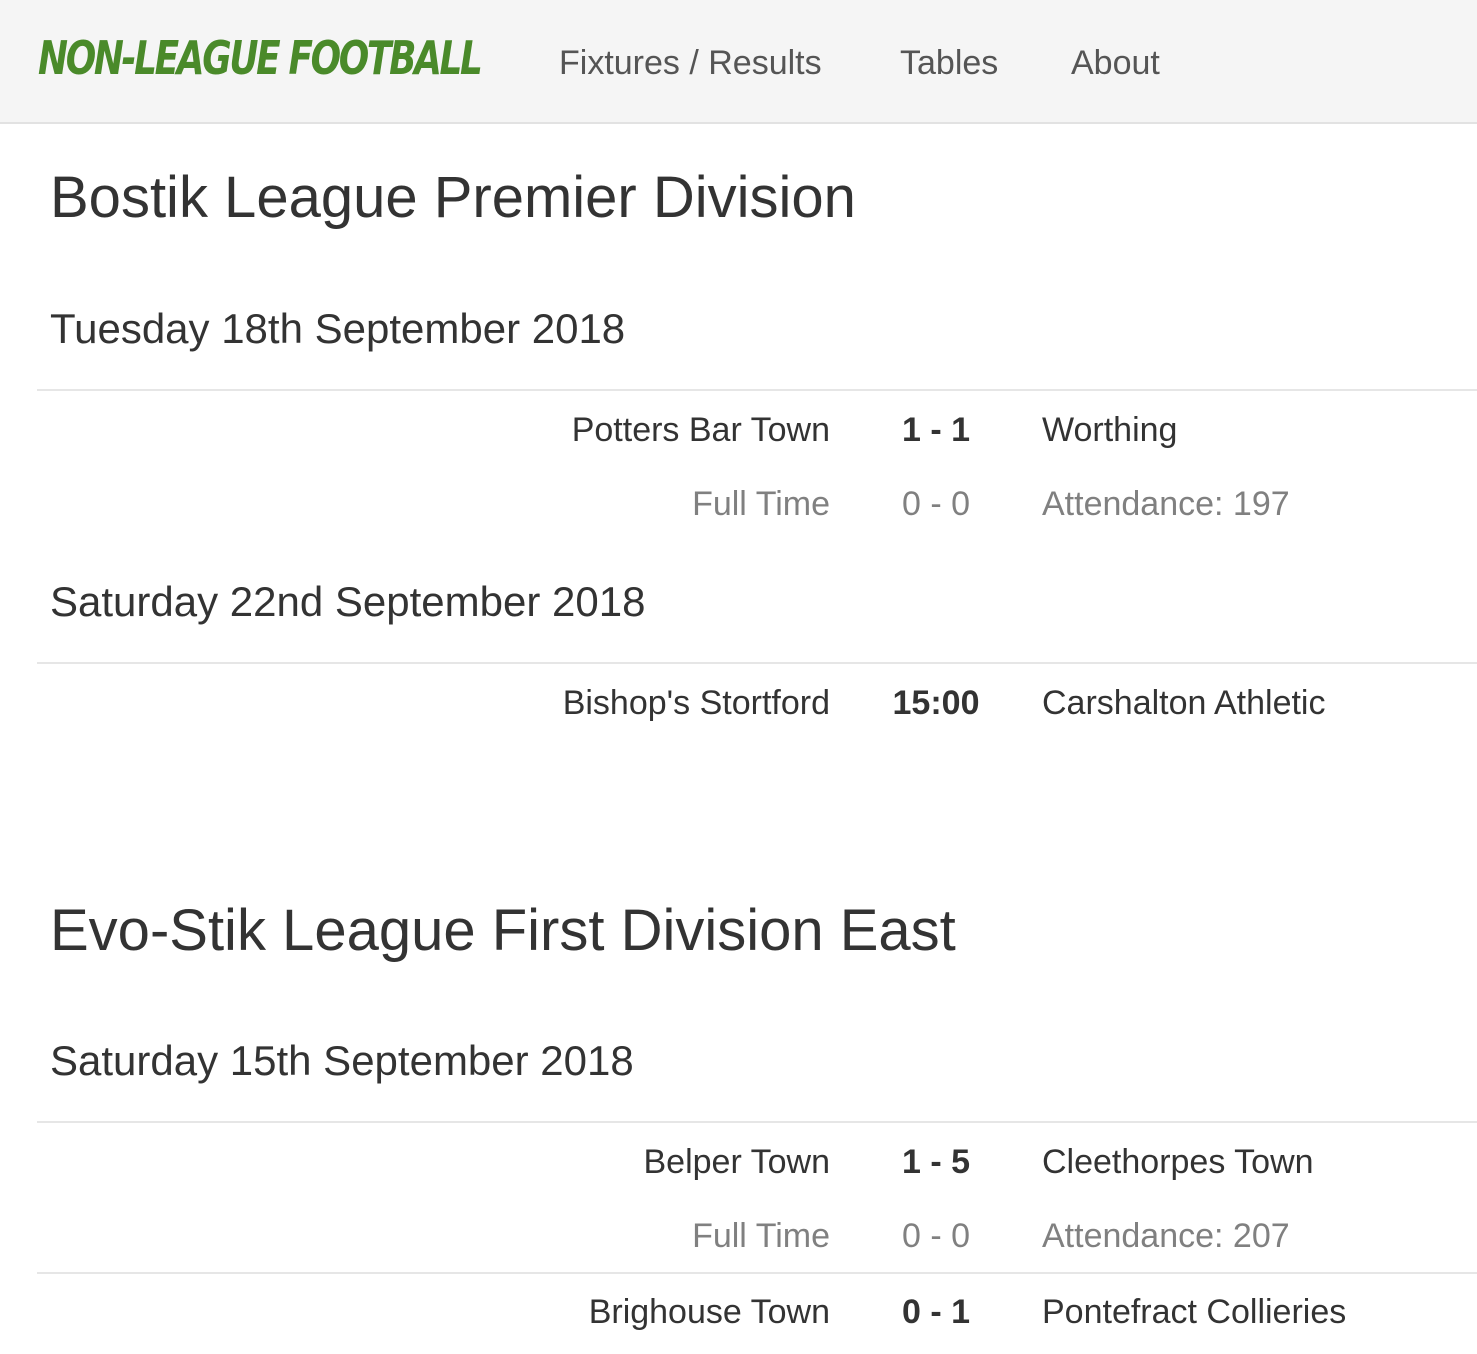 The image size is (1477, 1354). Describe the element at coordinates (696, 703) in the screenshot. I see `home-team: Bishop's Stortford` at that location.